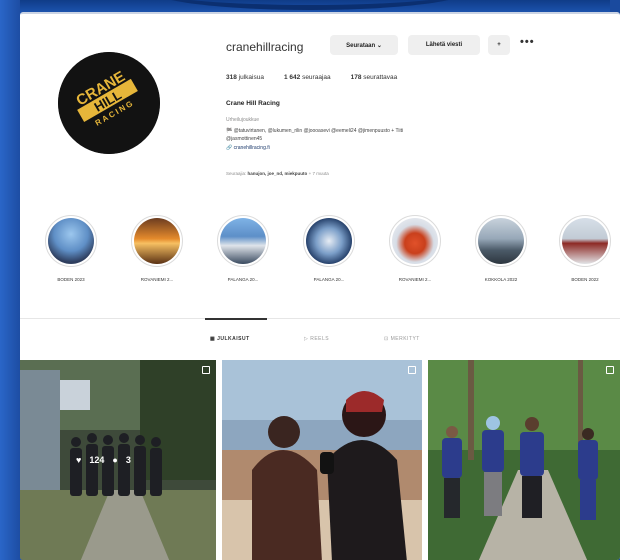  Describe the element at coordinates (501, 279) in the screenshot. I see `highlight-label: KOKKOLA 2022` at that location.